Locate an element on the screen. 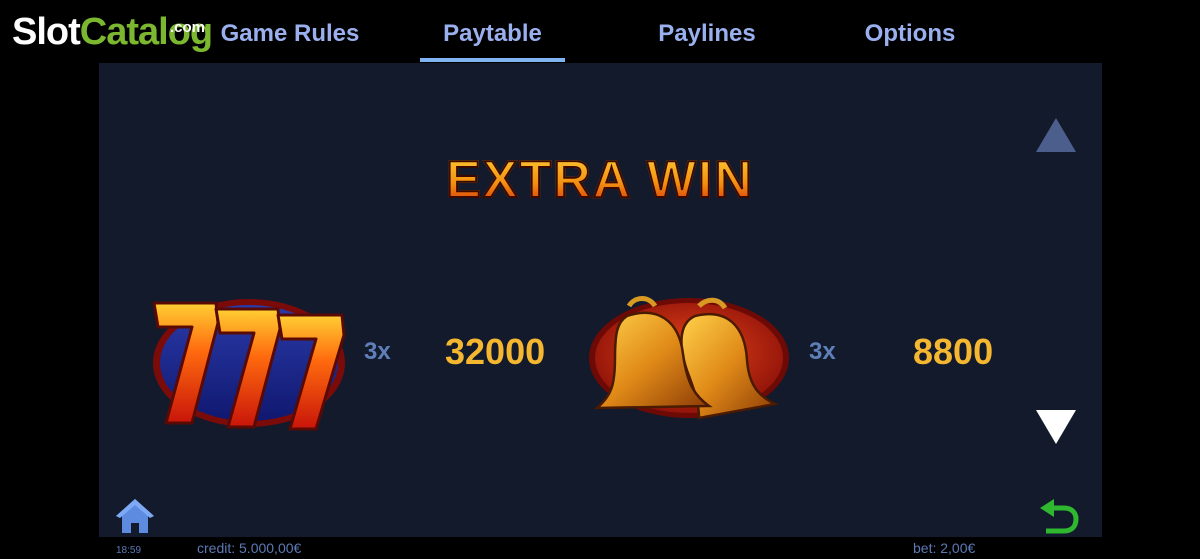 The width and height of the screenshot is (1200, 559). clock: 18:59 is located at coordinates (129, 550).